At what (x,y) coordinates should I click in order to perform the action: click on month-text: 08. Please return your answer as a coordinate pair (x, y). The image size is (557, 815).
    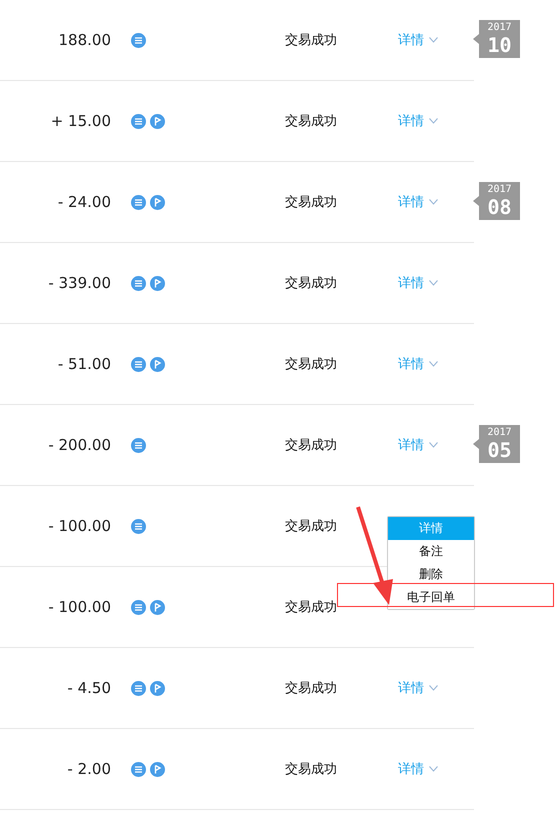
    Looking at the image, I should click on (499, 207).